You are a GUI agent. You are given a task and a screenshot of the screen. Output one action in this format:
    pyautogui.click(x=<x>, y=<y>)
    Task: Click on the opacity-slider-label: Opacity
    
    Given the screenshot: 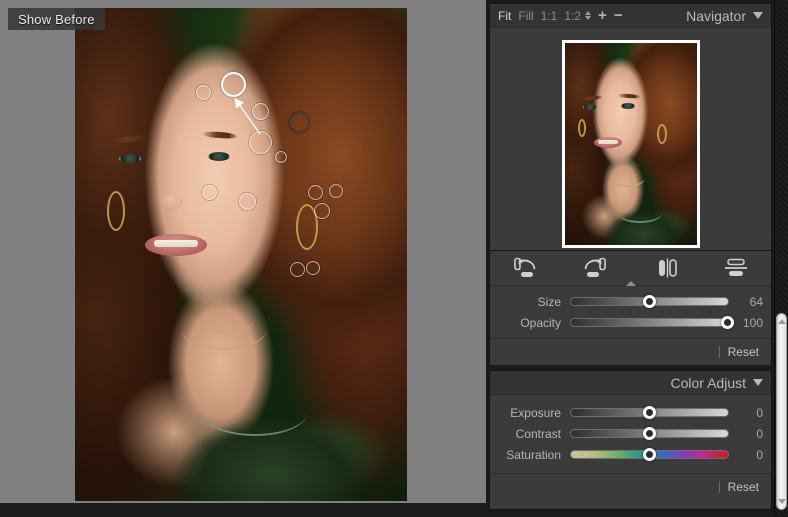 What is the action you would take?
    pyautogui.click(x=540, y=322)
    